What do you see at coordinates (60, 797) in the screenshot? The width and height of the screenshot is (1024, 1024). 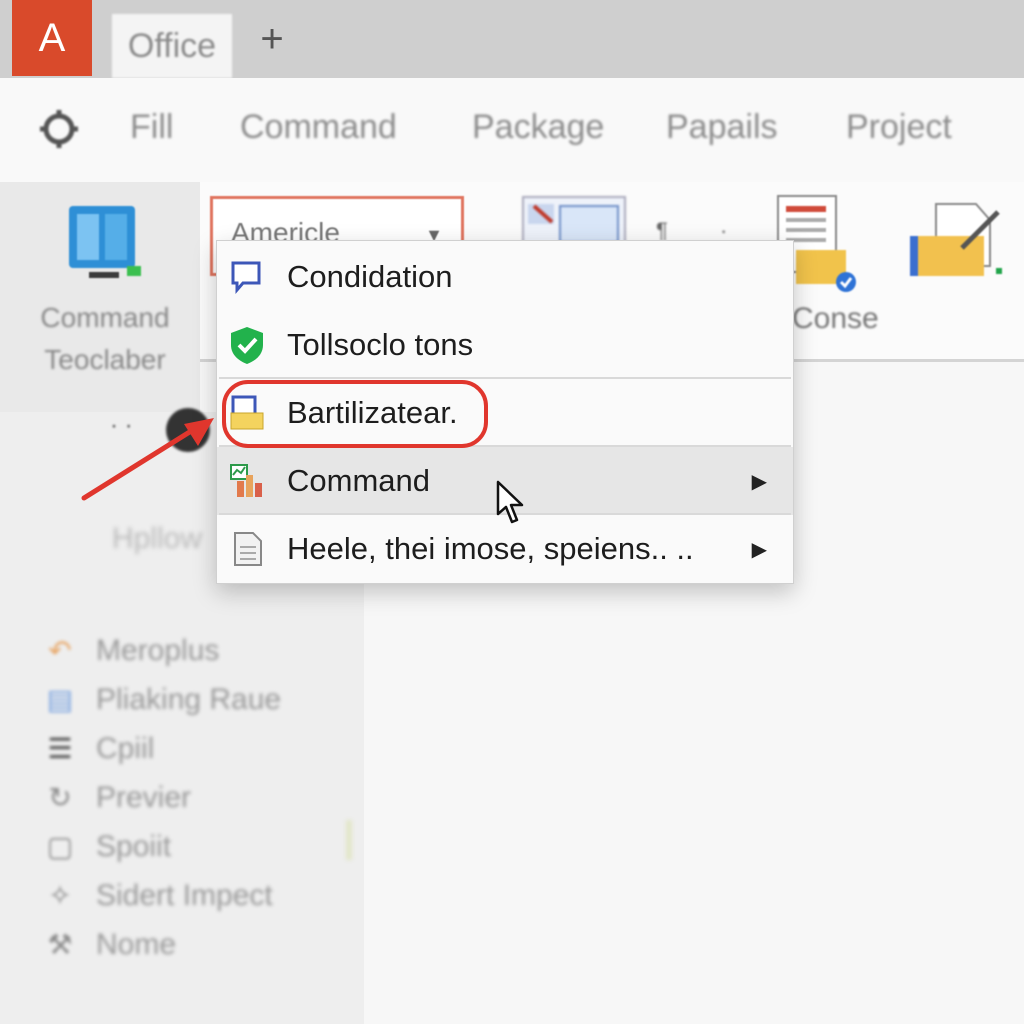 I see `refresh-icon: ↻` at bounding box center [60, 797].